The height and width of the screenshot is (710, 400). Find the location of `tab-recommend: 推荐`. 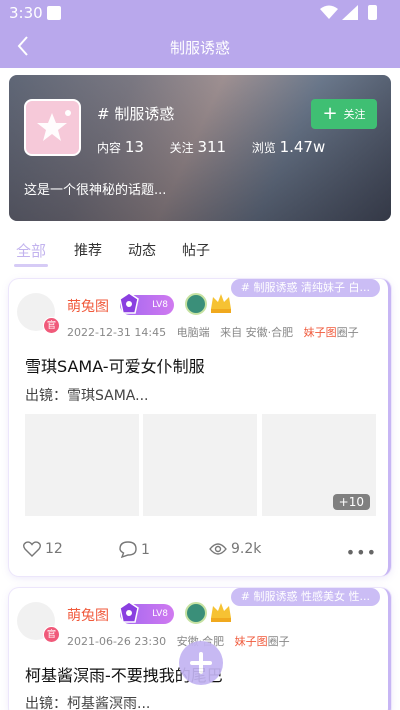

tab-recommend: 推荐 is located at coordinates (88, 250).